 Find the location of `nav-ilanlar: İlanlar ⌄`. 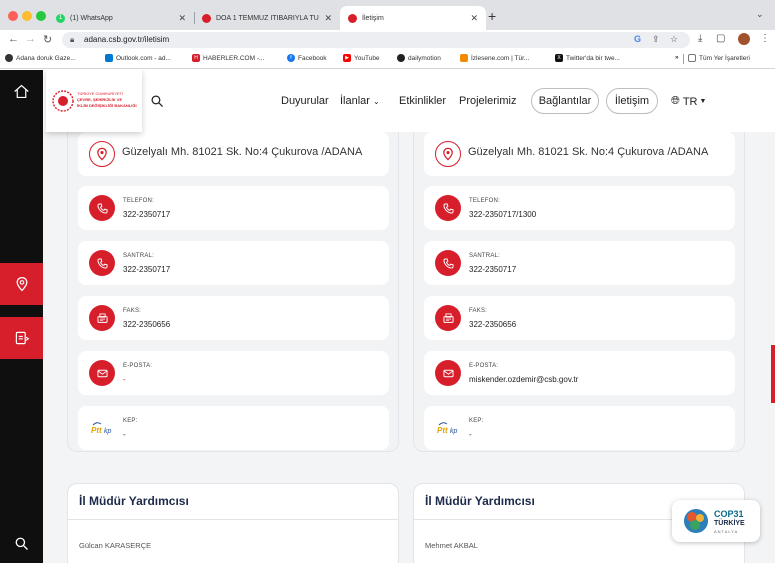

nav-ilanlar: İlanlar ⌄ is located at coordinates (360, 101).